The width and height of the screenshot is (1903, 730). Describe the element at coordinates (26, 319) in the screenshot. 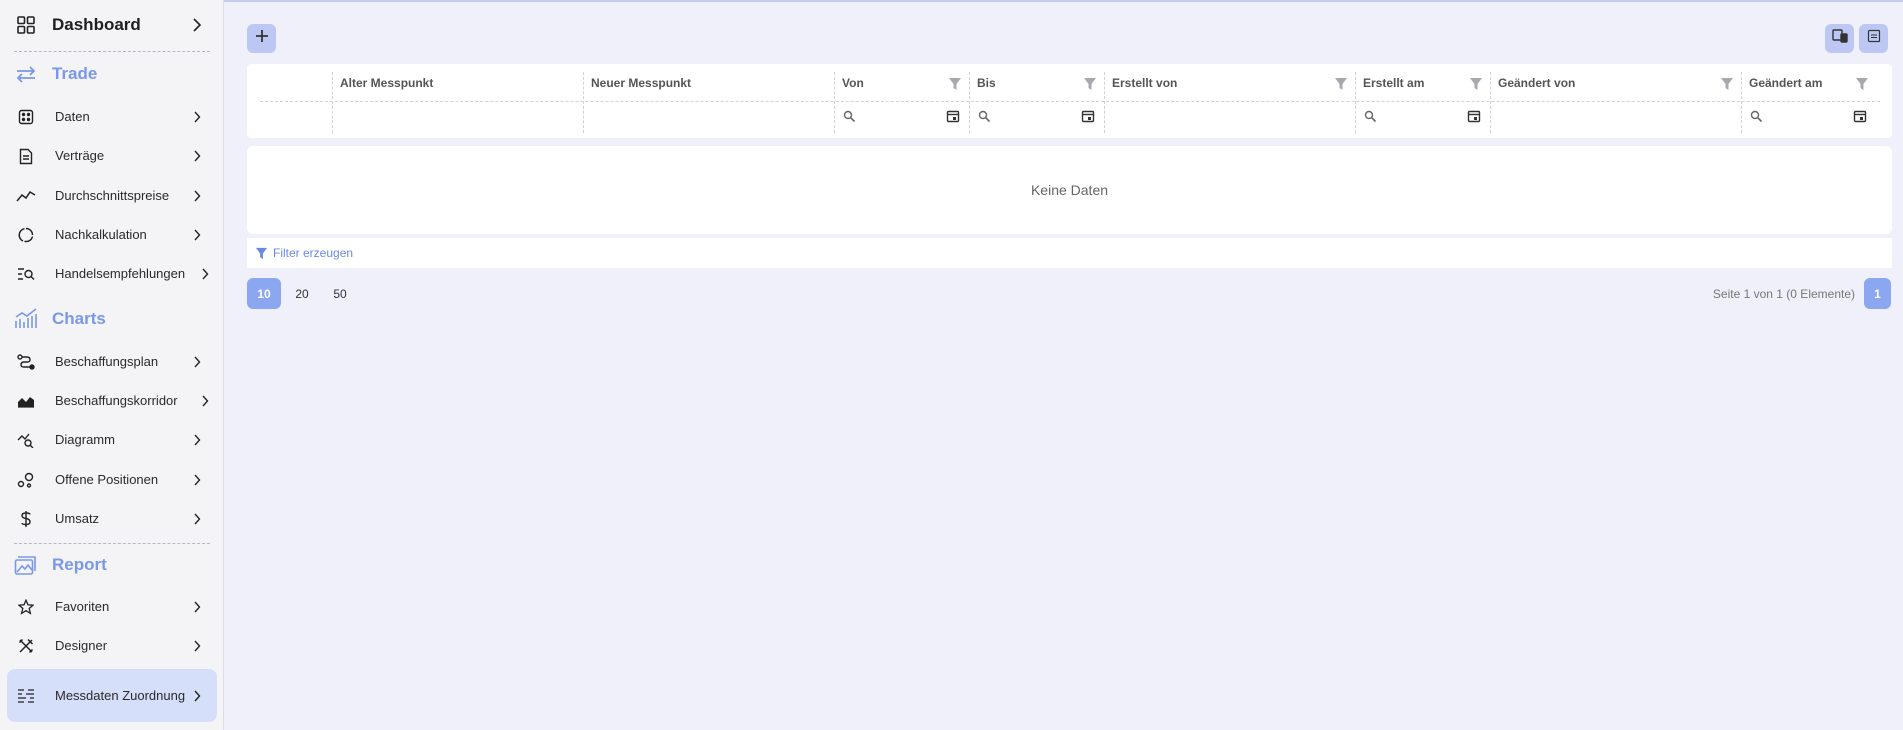

I see `chart-trend-icon` at that location.